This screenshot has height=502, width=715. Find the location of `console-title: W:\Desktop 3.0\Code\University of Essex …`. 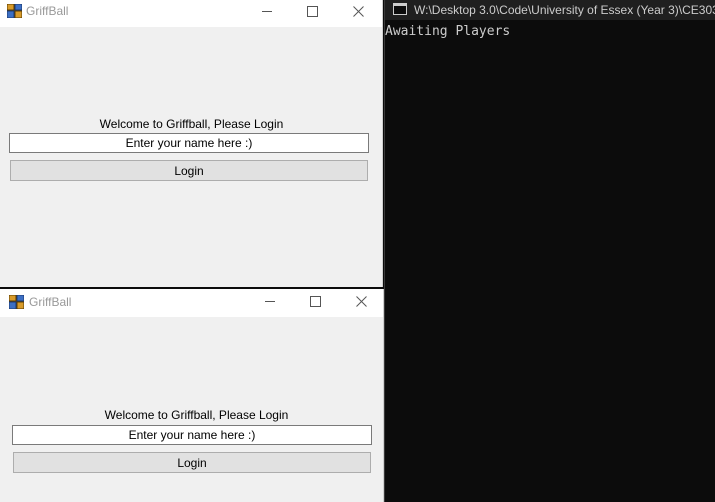

console-title: W:\Desktop 3.0\Code\University of Essex … is located at coordinates (564, 10).